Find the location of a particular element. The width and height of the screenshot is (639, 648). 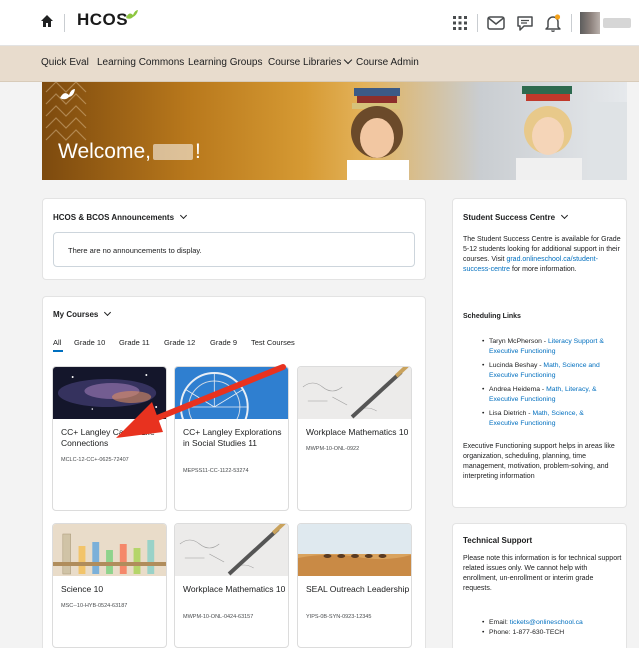

announcements-title: HCOS & BCOS Announcements is located at coordinates (120, 216).